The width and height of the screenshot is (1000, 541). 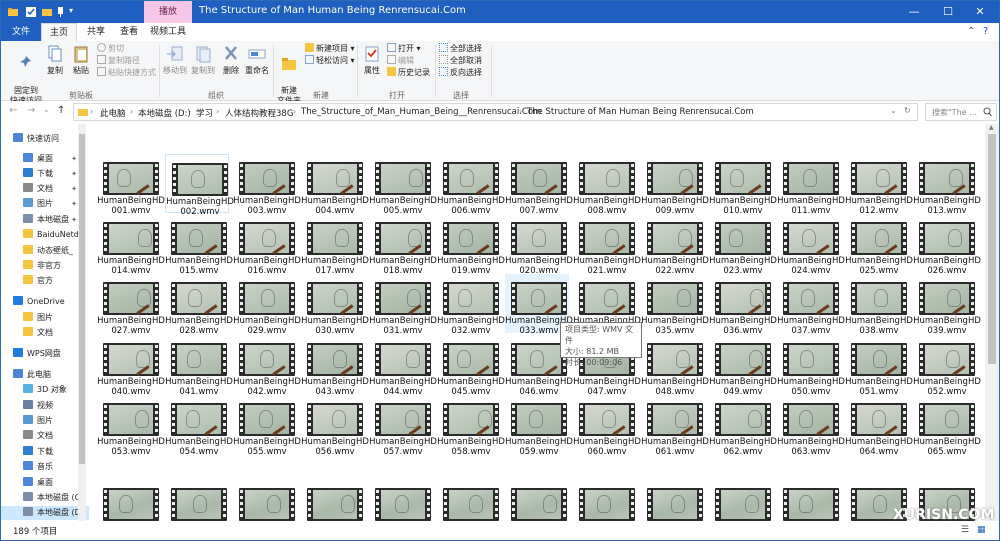 I want to click on minimize-button: —, so click(x=914, y=12).